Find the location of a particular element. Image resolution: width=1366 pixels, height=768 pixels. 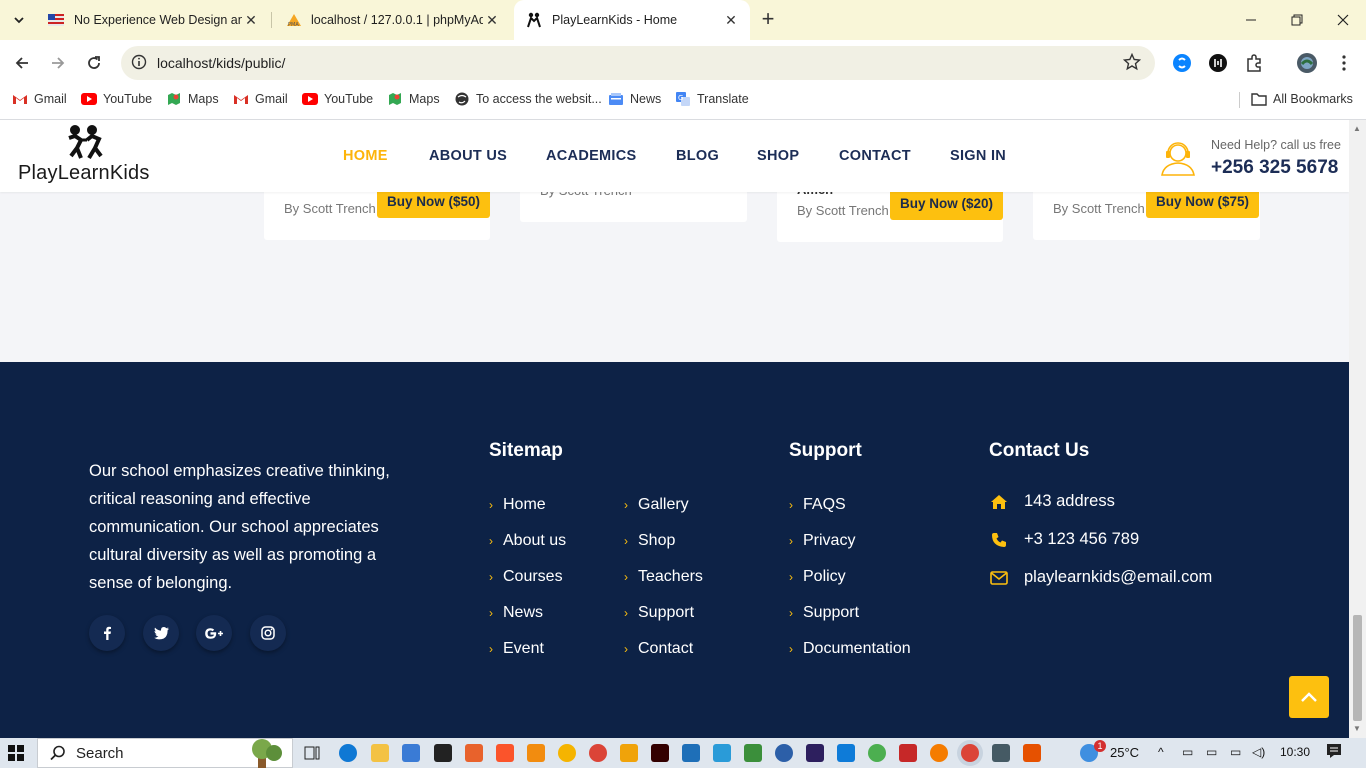

sitemap-link-shop: › Shop is located at coordinates (649, 541).